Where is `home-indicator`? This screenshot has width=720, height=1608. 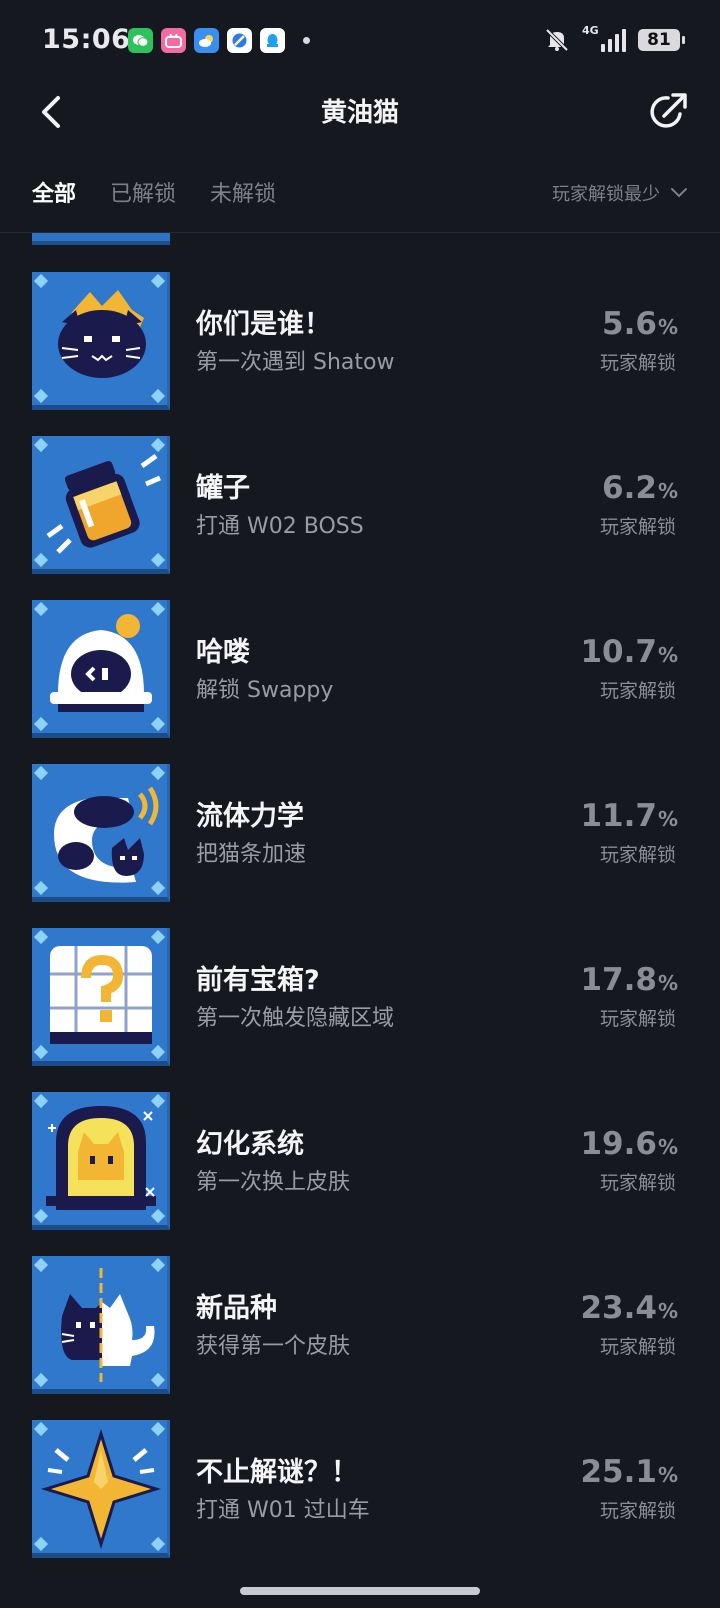
home-indicator is located at coordinates (360, 1591).